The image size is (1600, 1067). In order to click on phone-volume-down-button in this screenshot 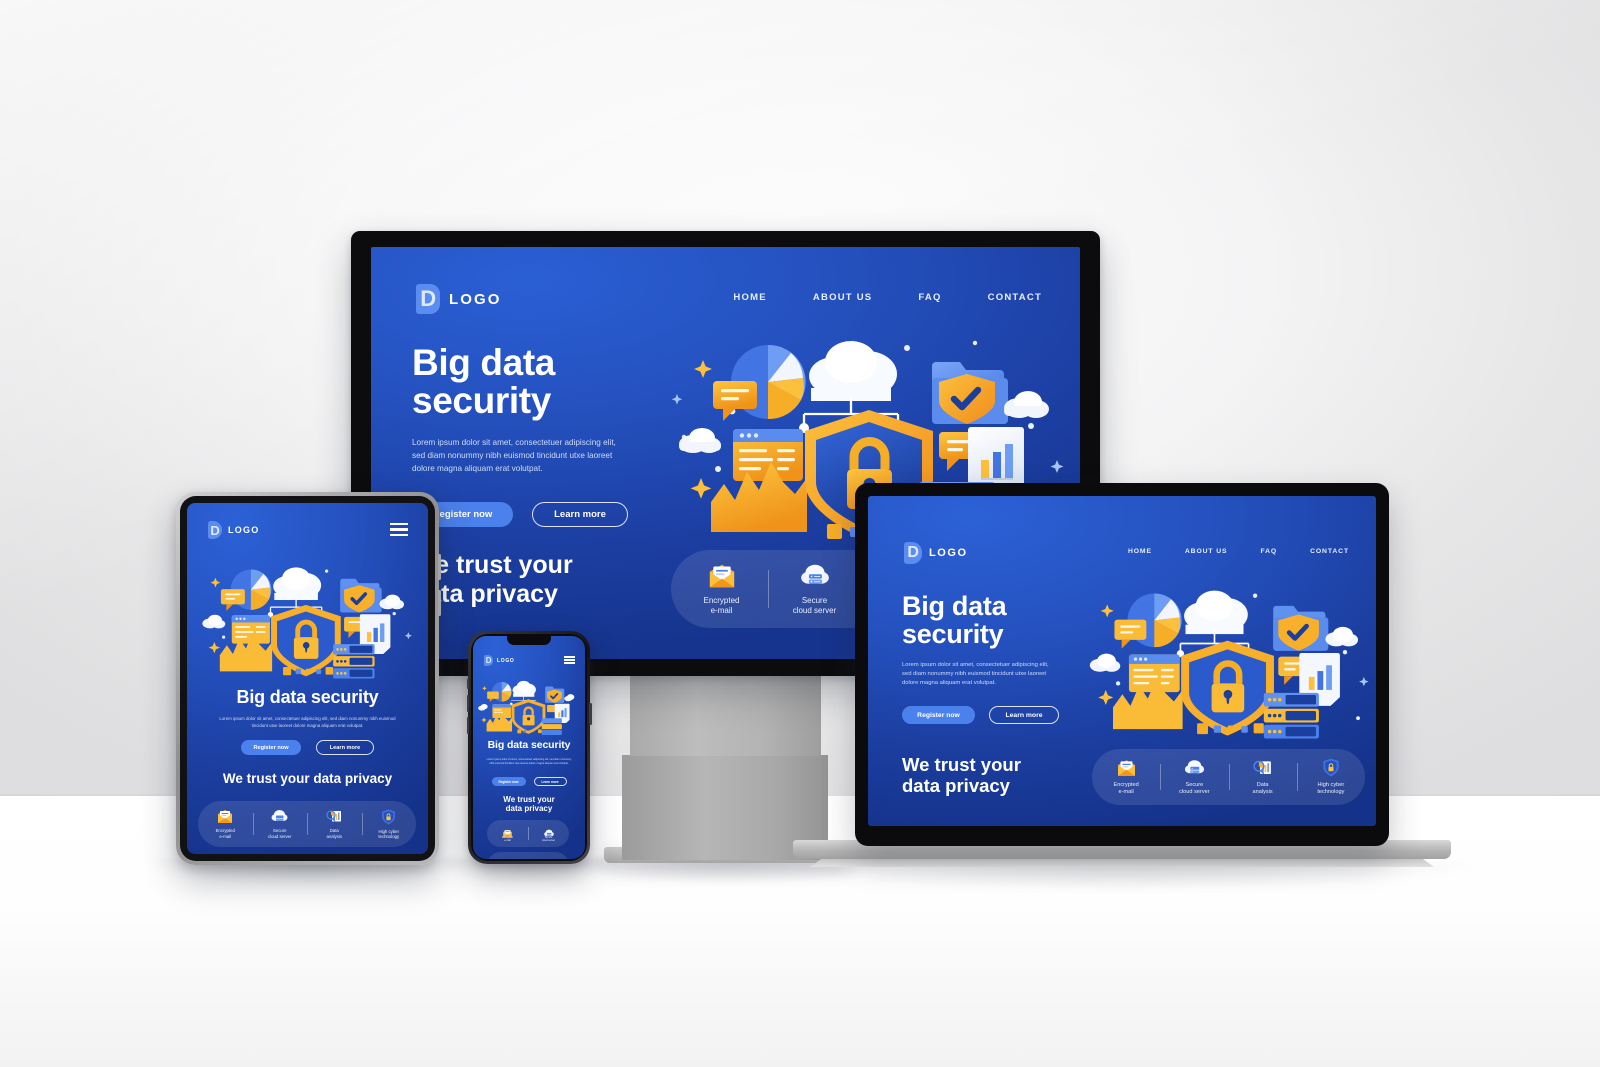, I will do `click(467, 725)`.